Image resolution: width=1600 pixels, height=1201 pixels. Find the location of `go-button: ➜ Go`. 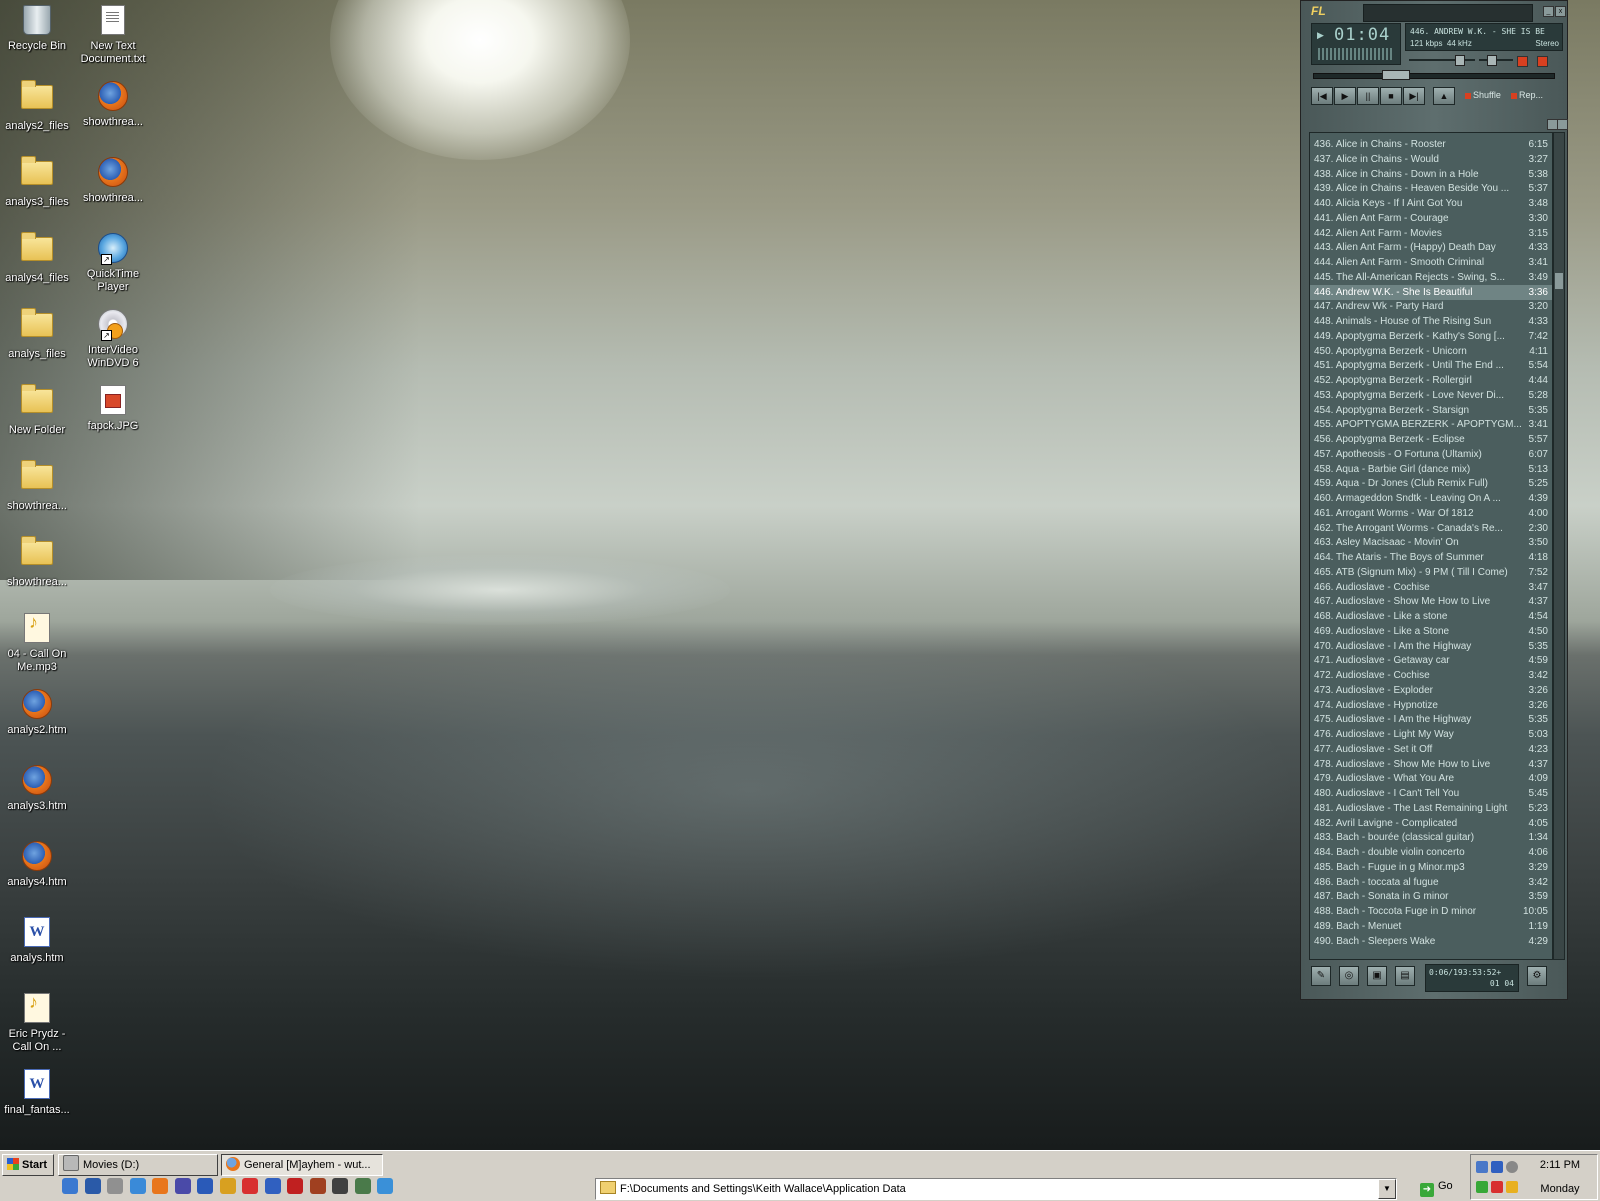

go-button: ➜ Go is located at coordinates (1436, 1188).